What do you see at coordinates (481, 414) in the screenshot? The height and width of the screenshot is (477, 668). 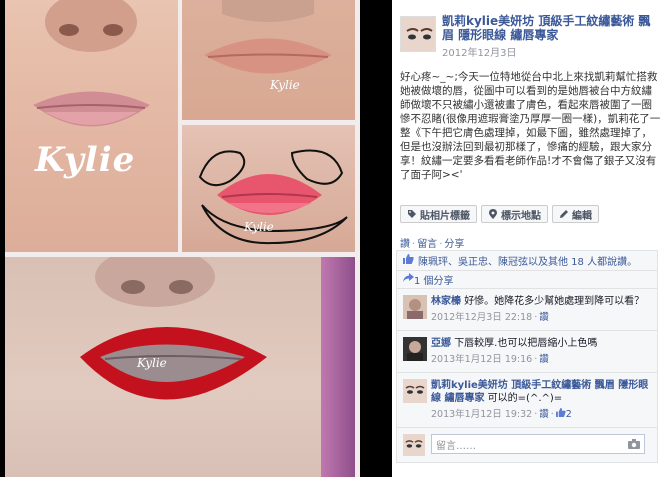 I see `comment-time: 2013年1月12日 19:32` at bounding box center [481, 414].